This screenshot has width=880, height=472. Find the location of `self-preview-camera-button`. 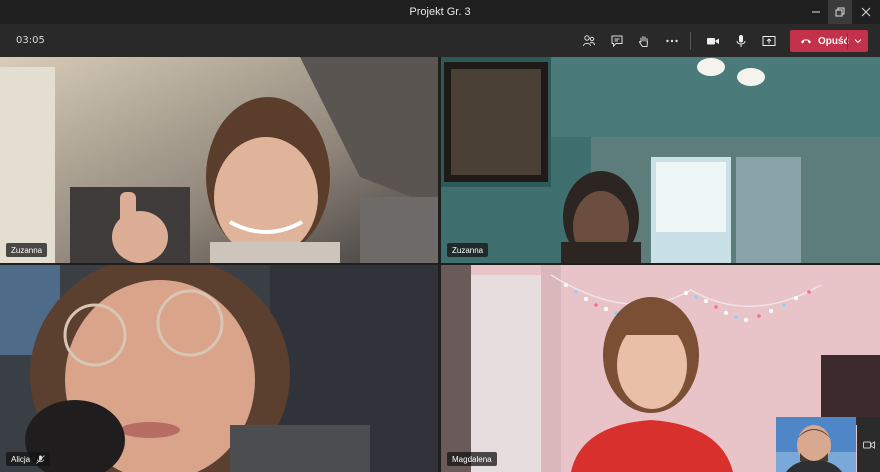

self-preview-camera-button is located at coordinates (868, 444).